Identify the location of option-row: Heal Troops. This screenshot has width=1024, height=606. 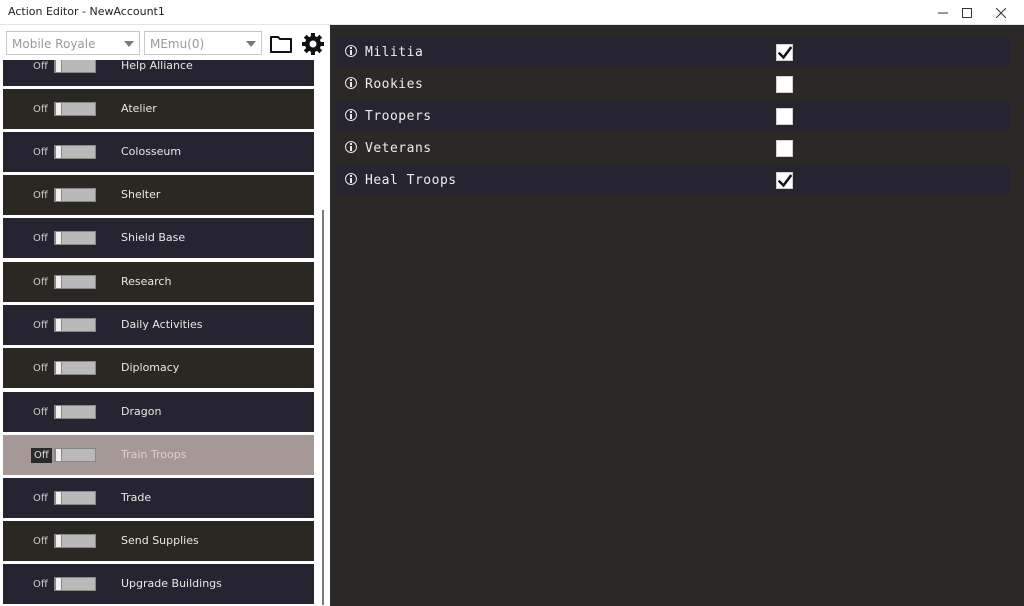
(673, 180).